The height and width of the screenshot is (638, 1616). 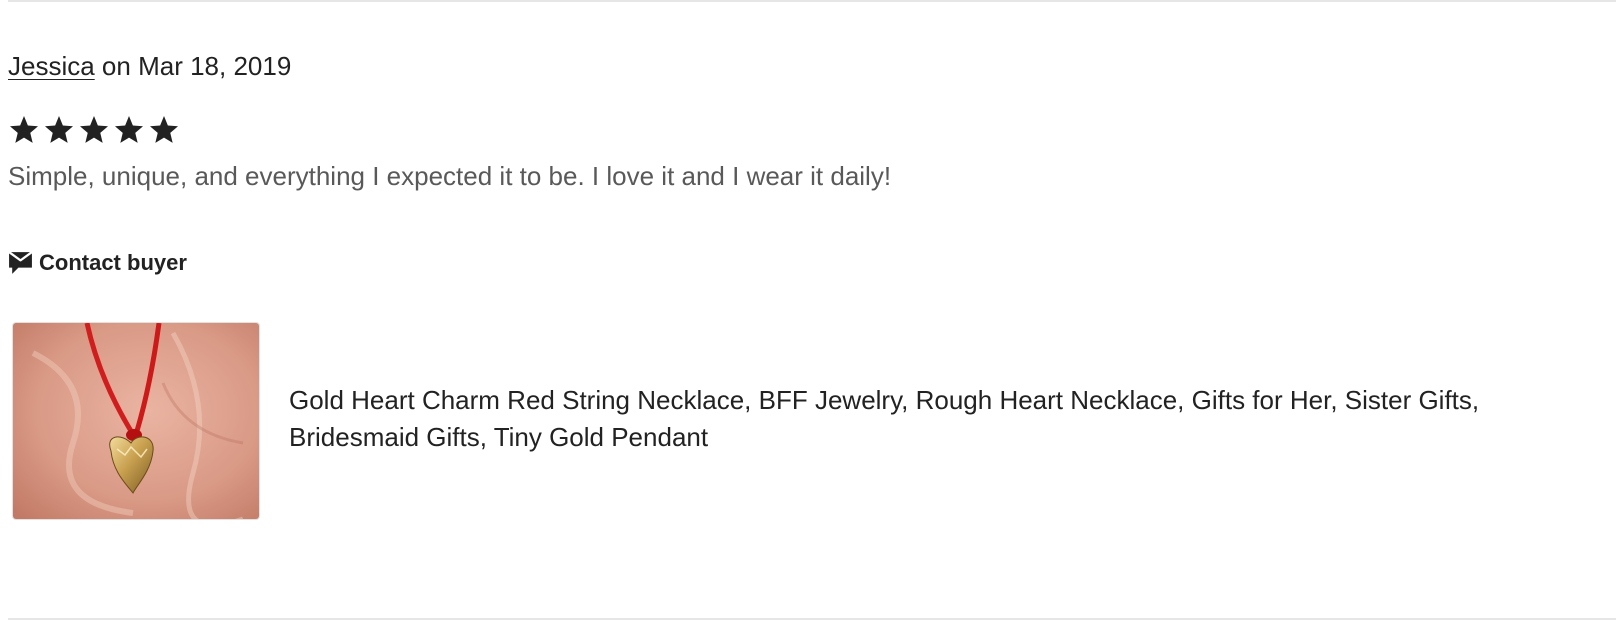 I want to click on message-icon, so click(x=20, y=262).